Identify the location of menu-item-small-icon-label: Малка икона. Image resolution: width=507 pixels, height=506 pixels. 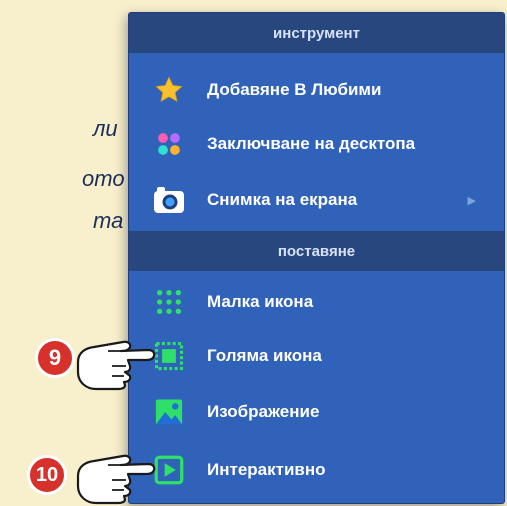
(260, 301).